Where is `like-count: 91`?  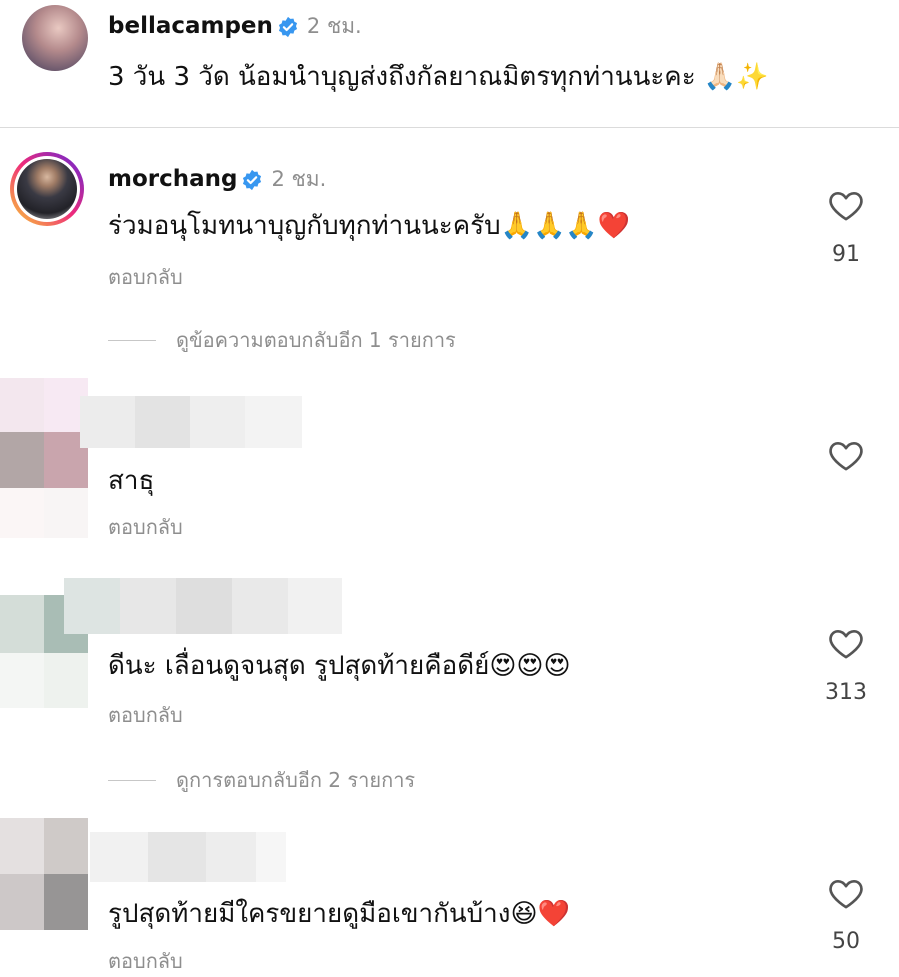
like-count: 91 is located at coordinates (846, 254).